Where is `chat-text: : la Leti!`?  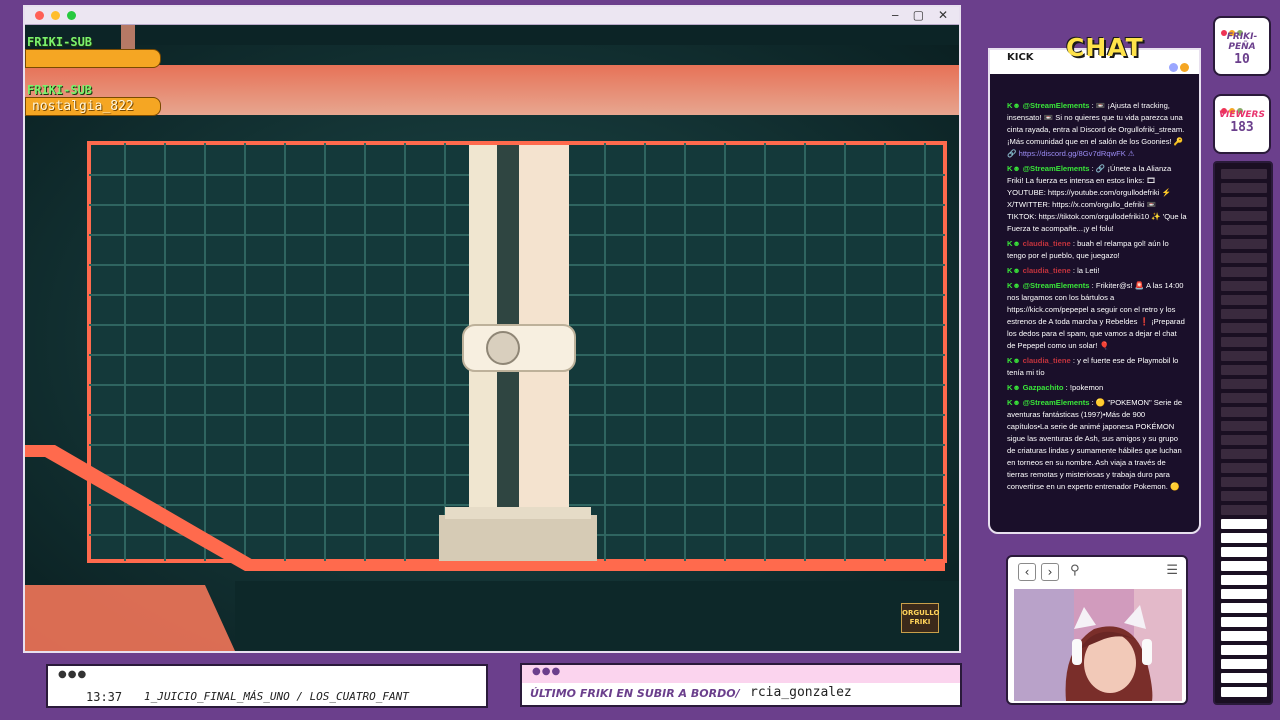 chat-text: : la Leti! is located at coordinates (1086, 270).